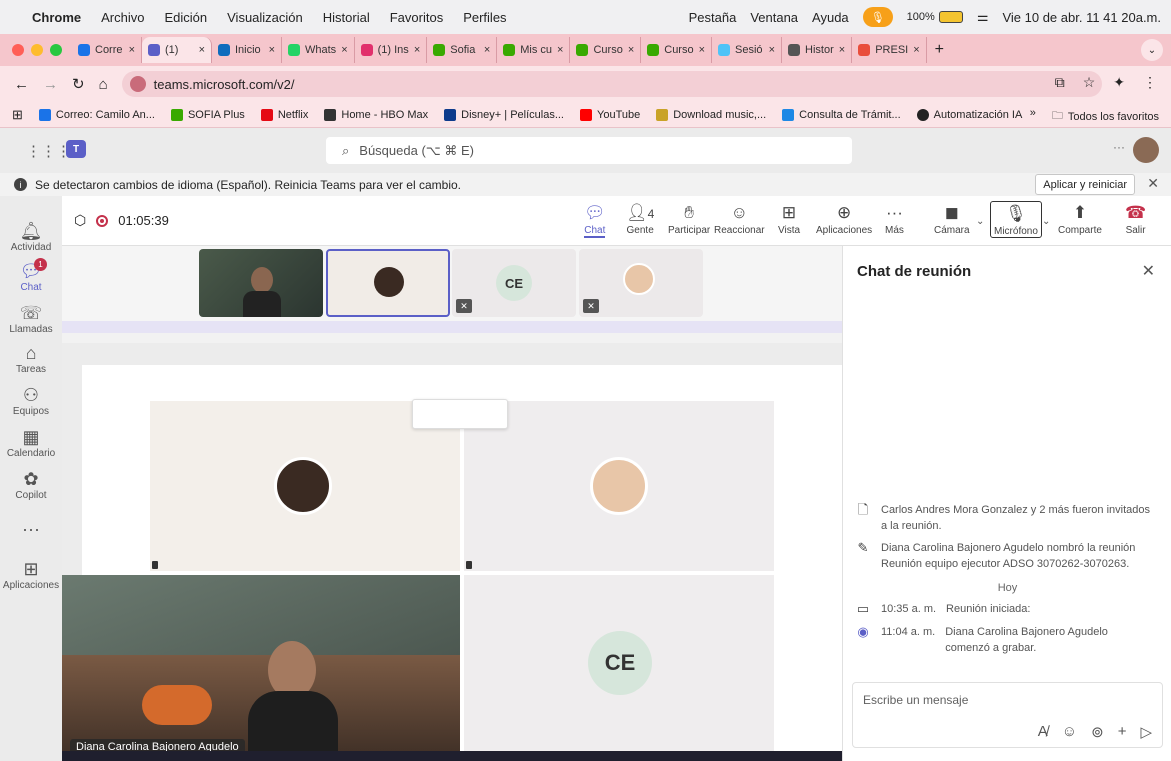 Image resolution: width=1171 pixels, height=761 pixels. I want to click on rail-item-equipos: ⚇ Equipos, so click(31, 400).